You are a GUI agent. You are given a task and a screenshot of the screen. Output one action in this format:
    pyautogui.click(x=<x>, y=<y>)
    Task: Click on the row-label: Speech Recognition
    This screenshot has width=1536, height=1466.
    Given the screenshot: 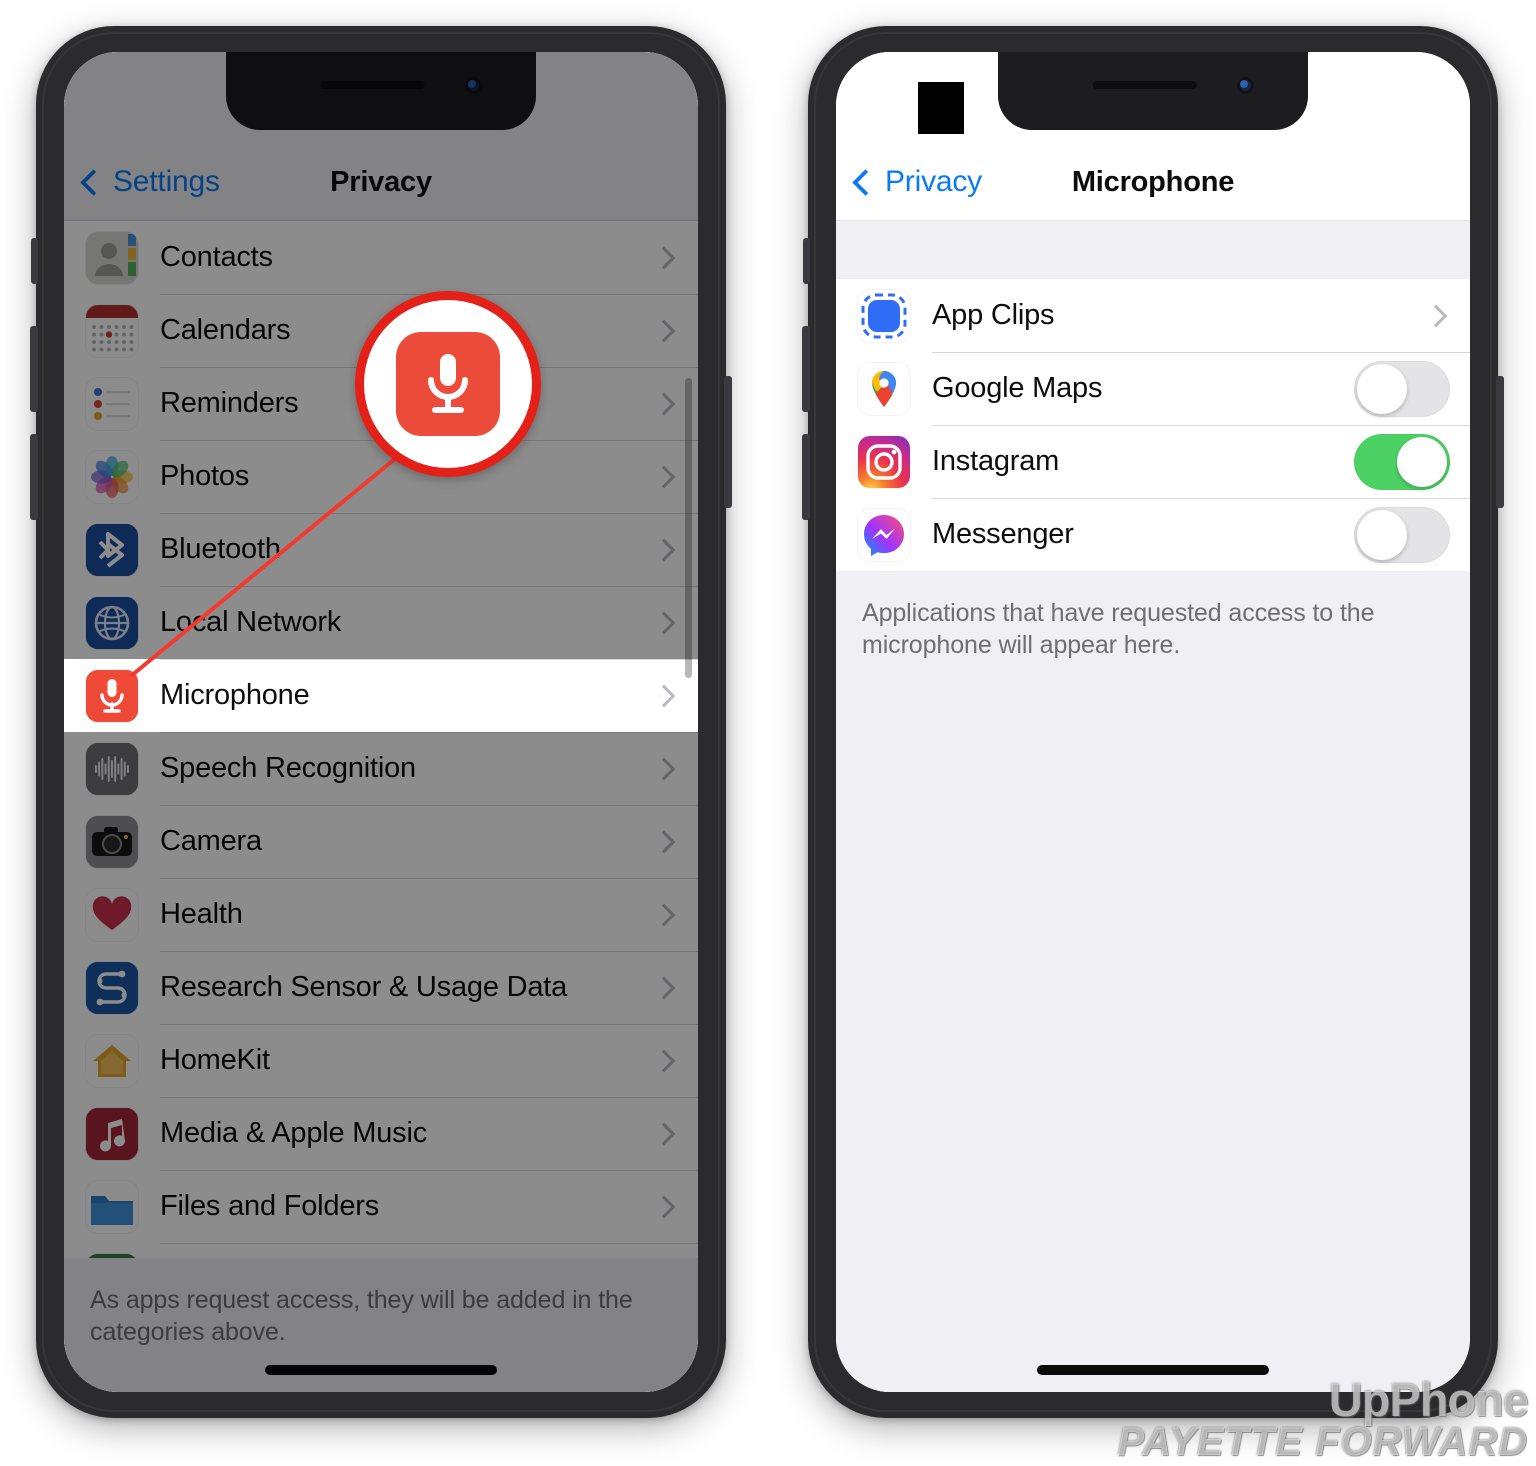 What is the action you would take?
    pyautogui.click(x=288, y=768)
    